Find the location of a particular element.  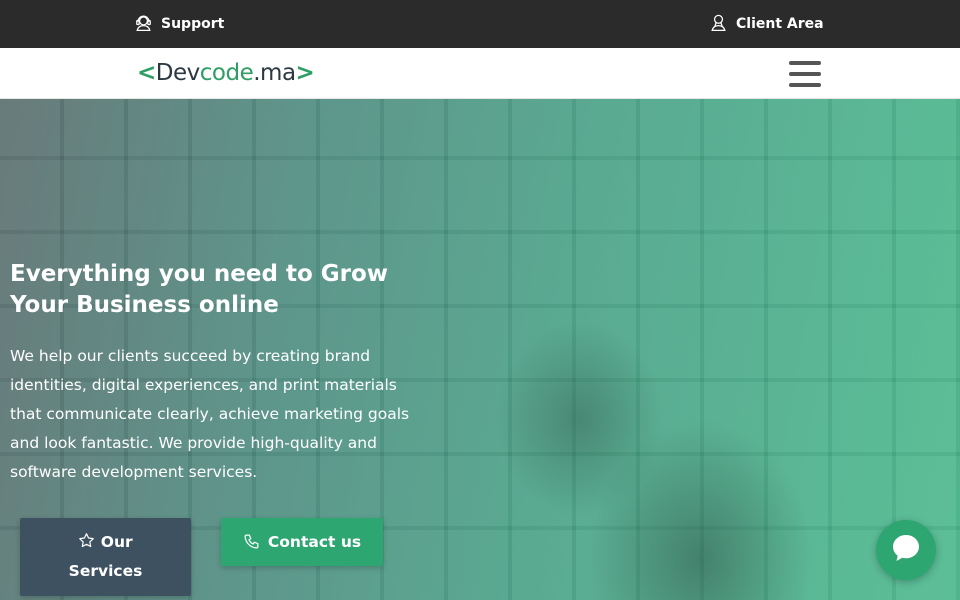

our-services-button: Our Services is located at coordinates (105, 557).